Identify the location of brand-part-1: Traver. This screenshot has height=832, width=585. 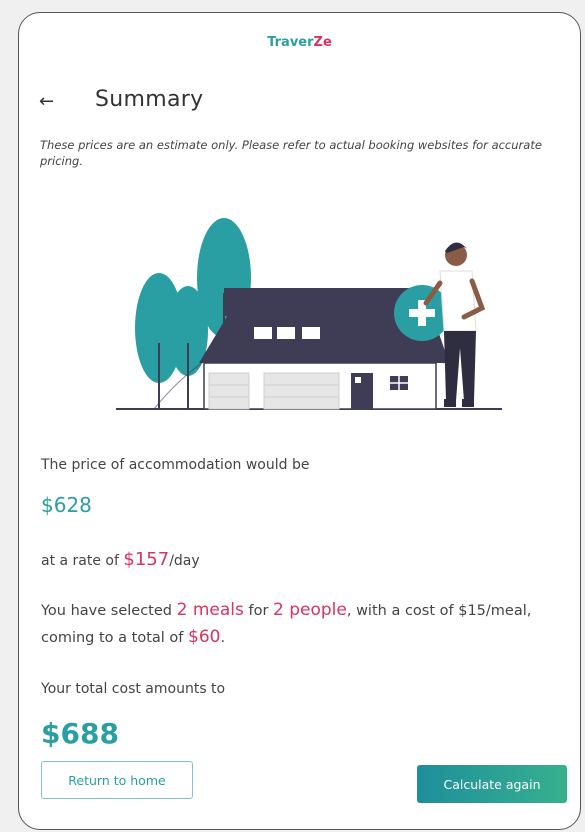
(290, 42).